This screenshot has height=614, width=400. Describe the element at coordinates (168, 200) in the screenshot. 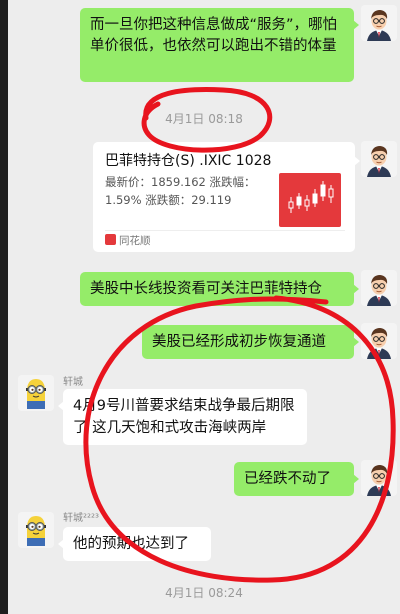

I see `card-change-line: 1.59% 涨跌额：29.119` at that location.